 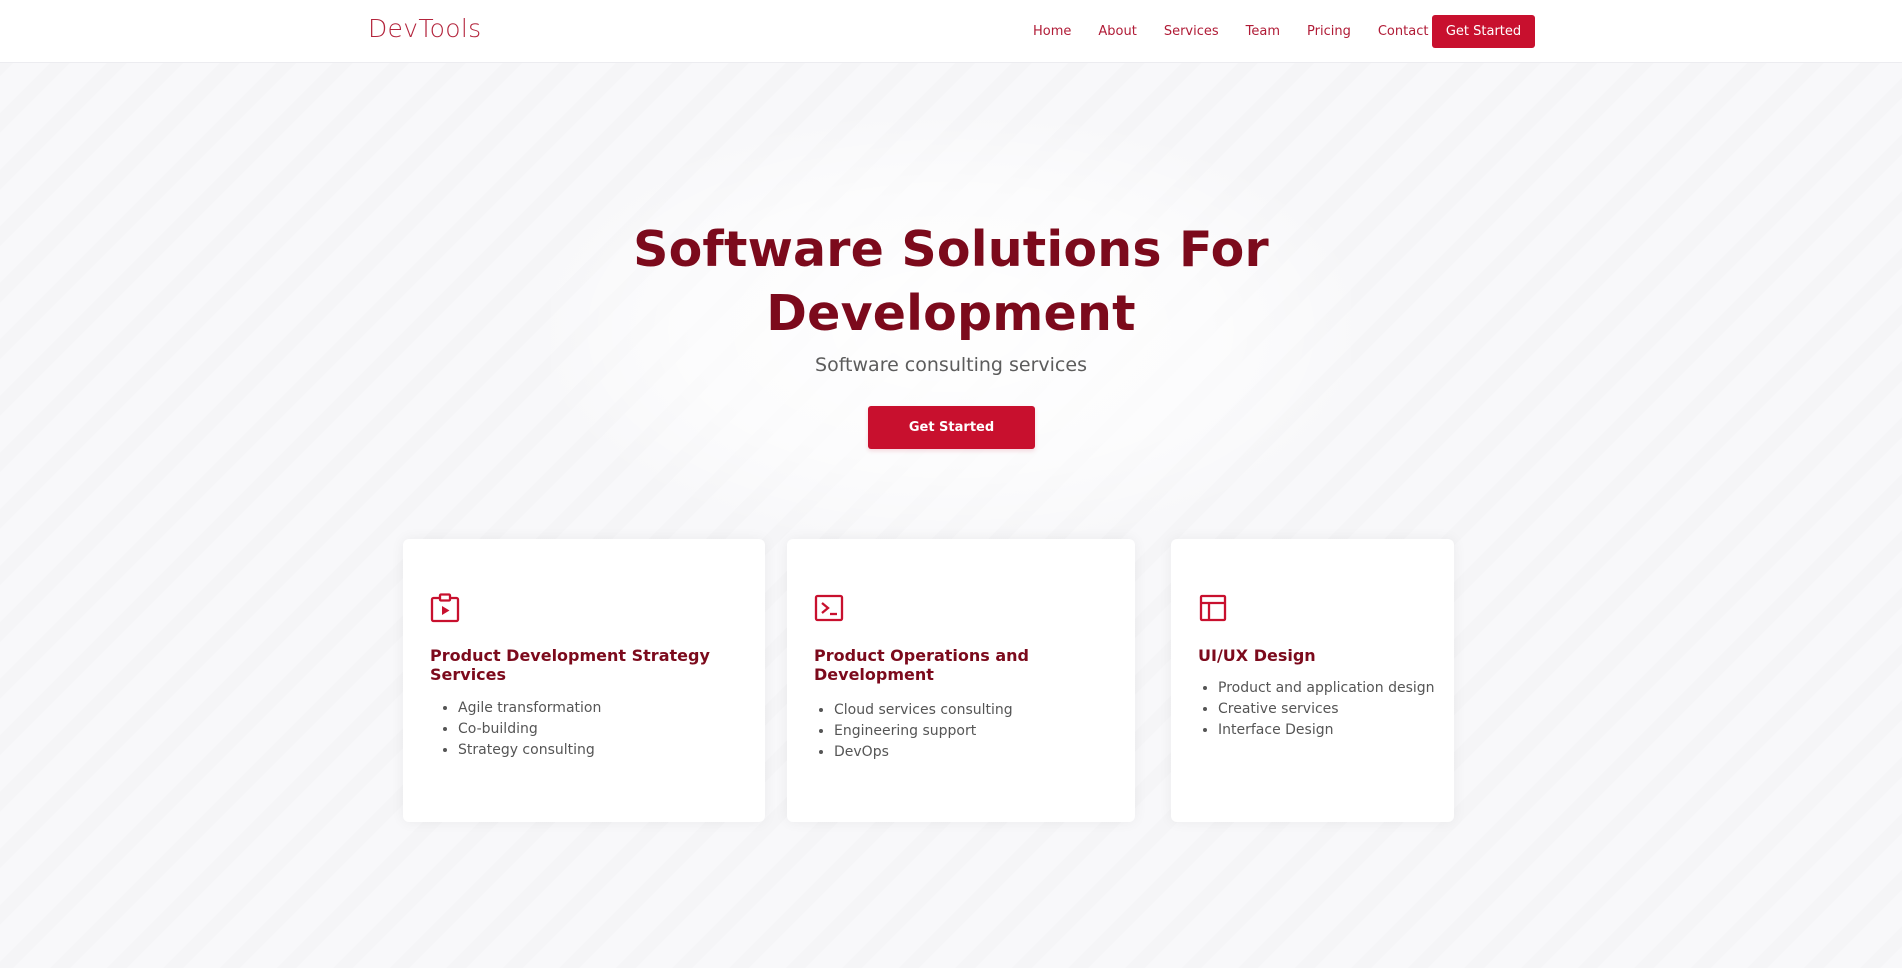 What do you see at coordinates (606, 708) in the screenshot?
I see `list-item: Agile transformation` at bounding box center [606, 708].